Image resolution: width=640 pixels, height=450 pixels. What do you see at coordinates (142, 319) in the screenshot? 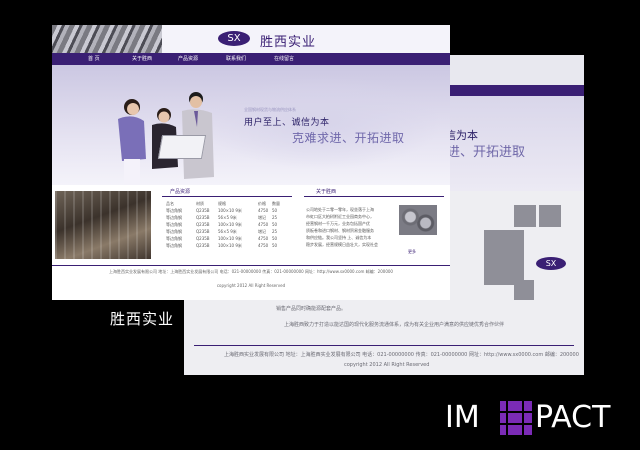
I see `caption-text: 胜西实业` at bounding box center [142, 319].